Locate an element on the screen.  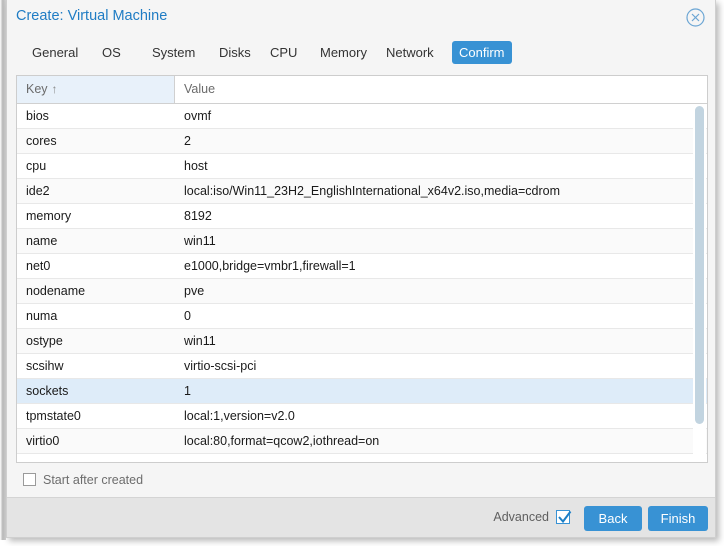
advanced-checkbox is located at coordinates (564, 517).